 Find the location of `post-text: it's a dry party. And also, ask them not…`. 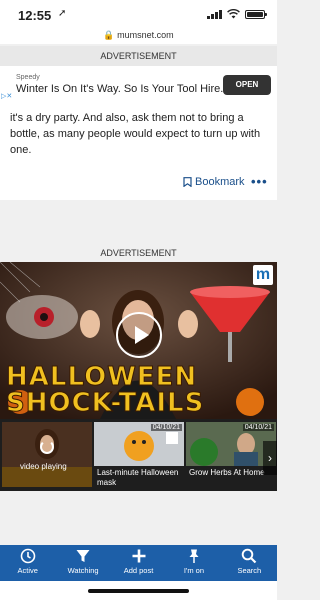

post-text: it's a dry party. And also, ask them not… is located at coordinates (135, 134).